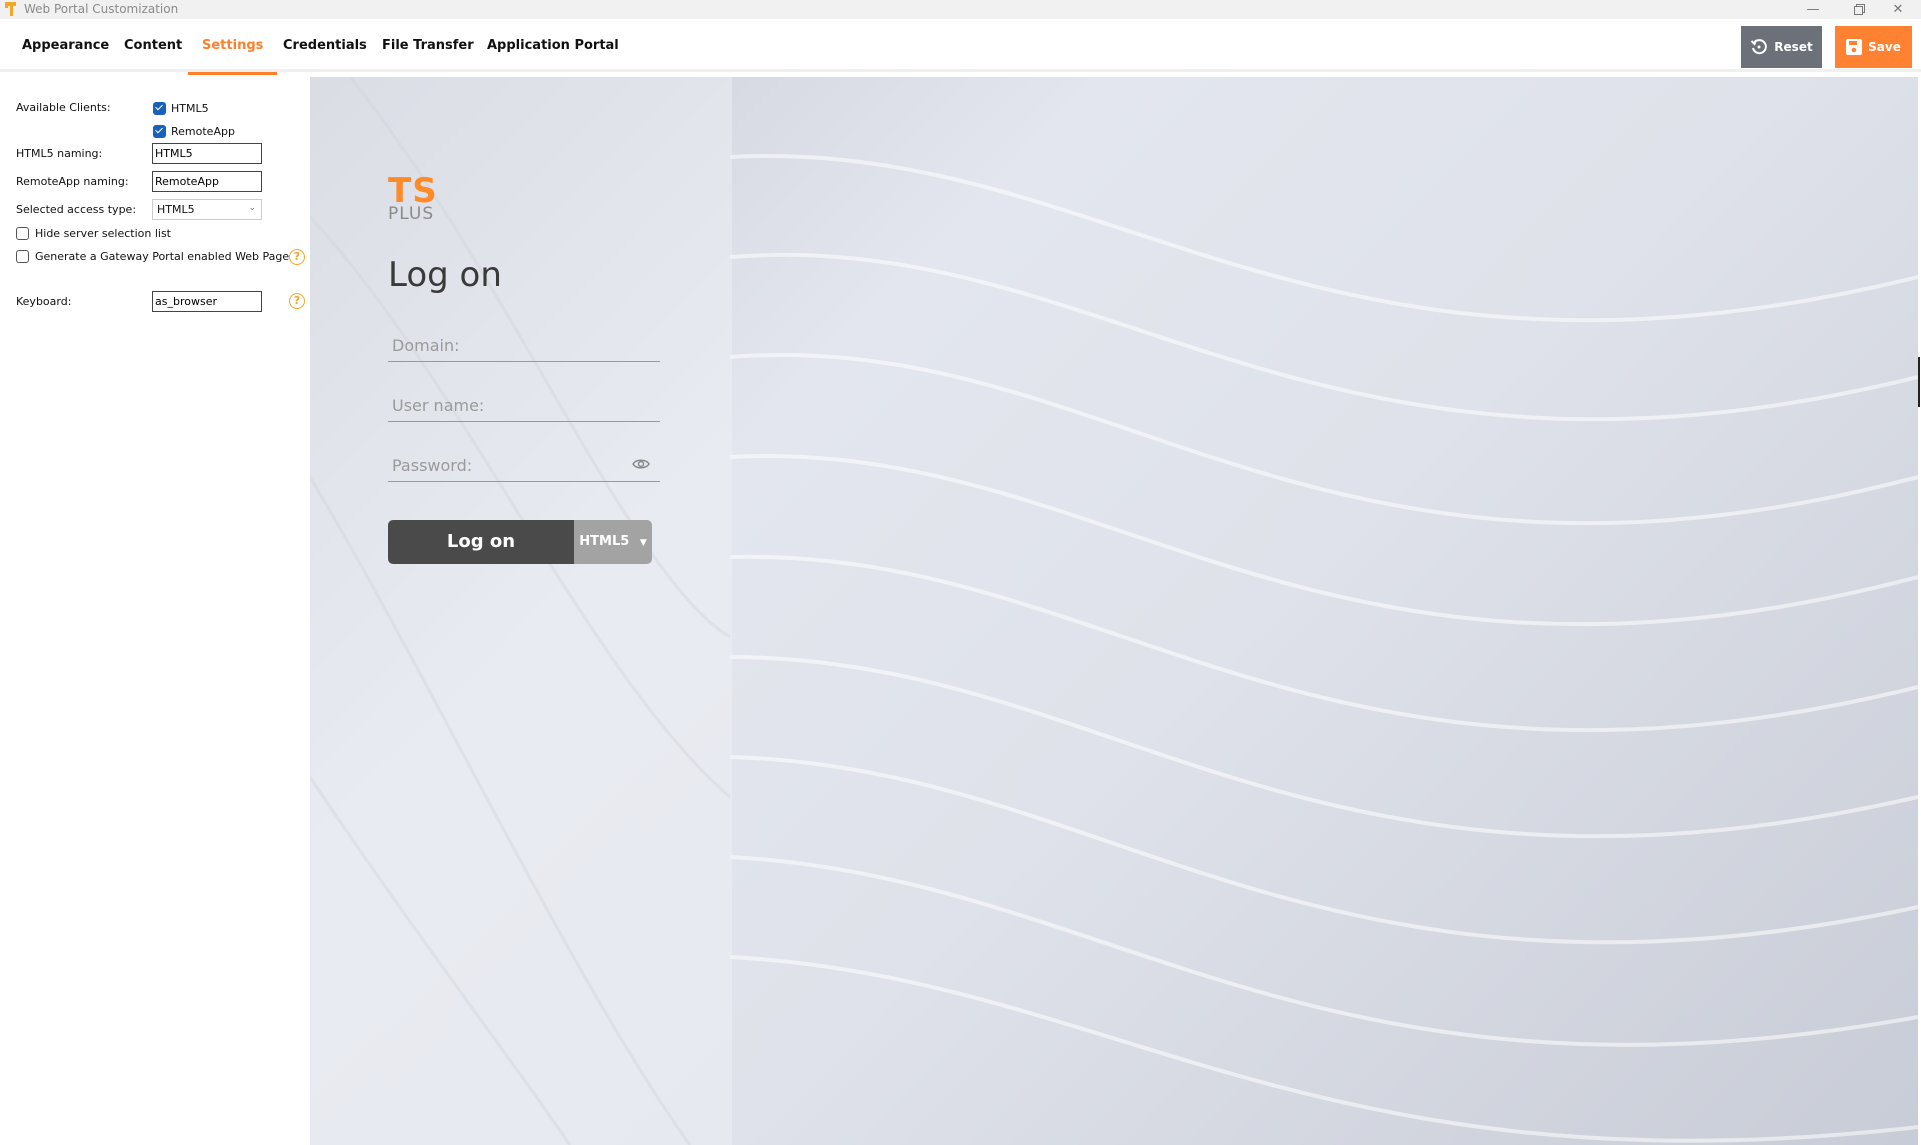 The image size is (1921, 1145). I want to click on html5-client-label: HTML5, so click(190, 108).